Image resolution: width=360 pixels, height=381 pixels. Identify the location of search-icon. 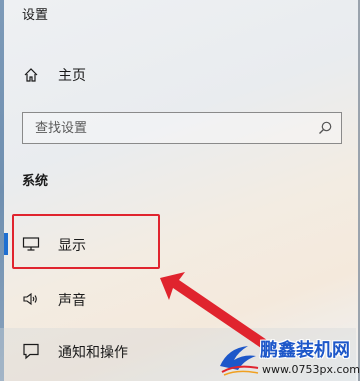
(325, 128).